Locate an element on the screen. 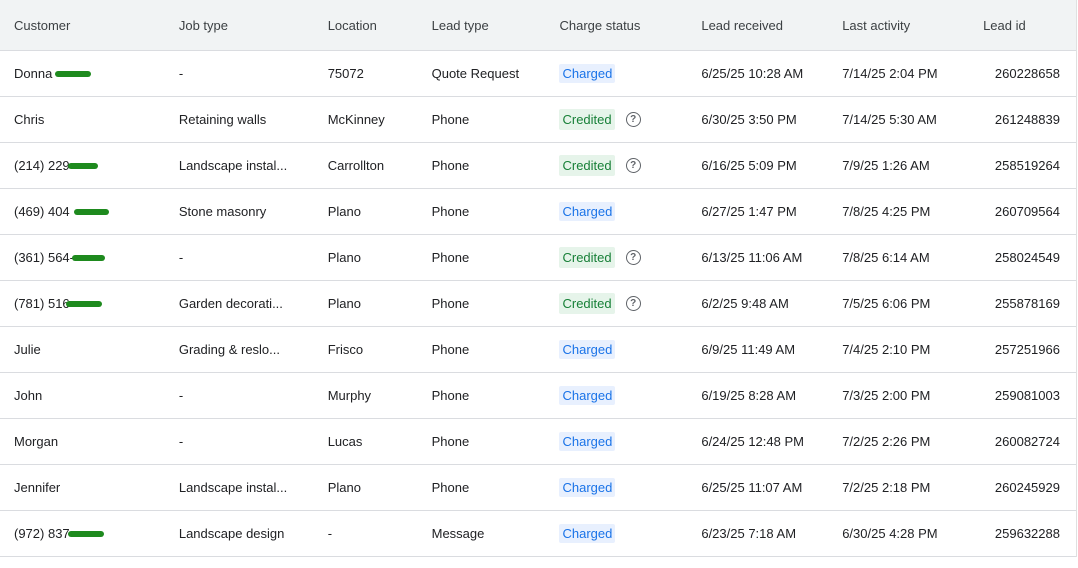 Image resolution: width=1078 pixels, height=568 pixels. customer-name: Donna is located at coordinates (33, 73).